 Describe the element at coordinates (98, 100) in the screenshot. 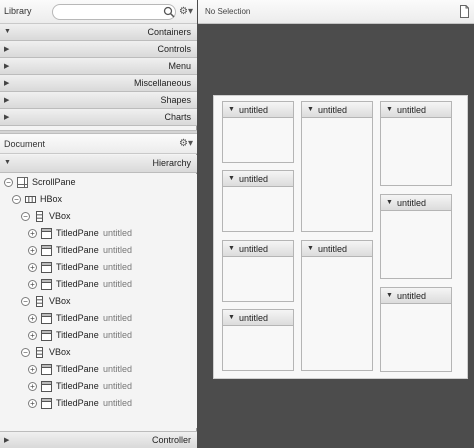

I see `section-shapes: ▶ Shapes` at that location.